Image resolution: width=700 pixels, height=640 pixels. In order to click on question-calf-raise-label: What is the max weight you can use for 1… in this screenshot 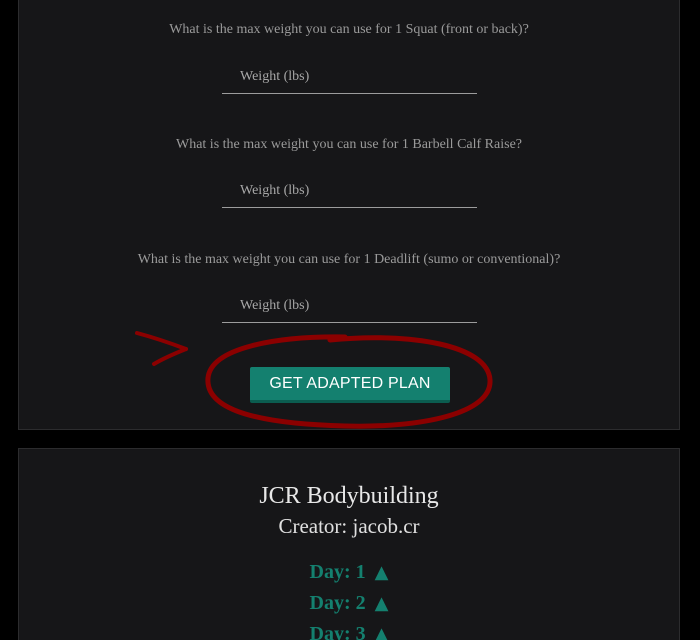, I will do `click(348, 144)`.